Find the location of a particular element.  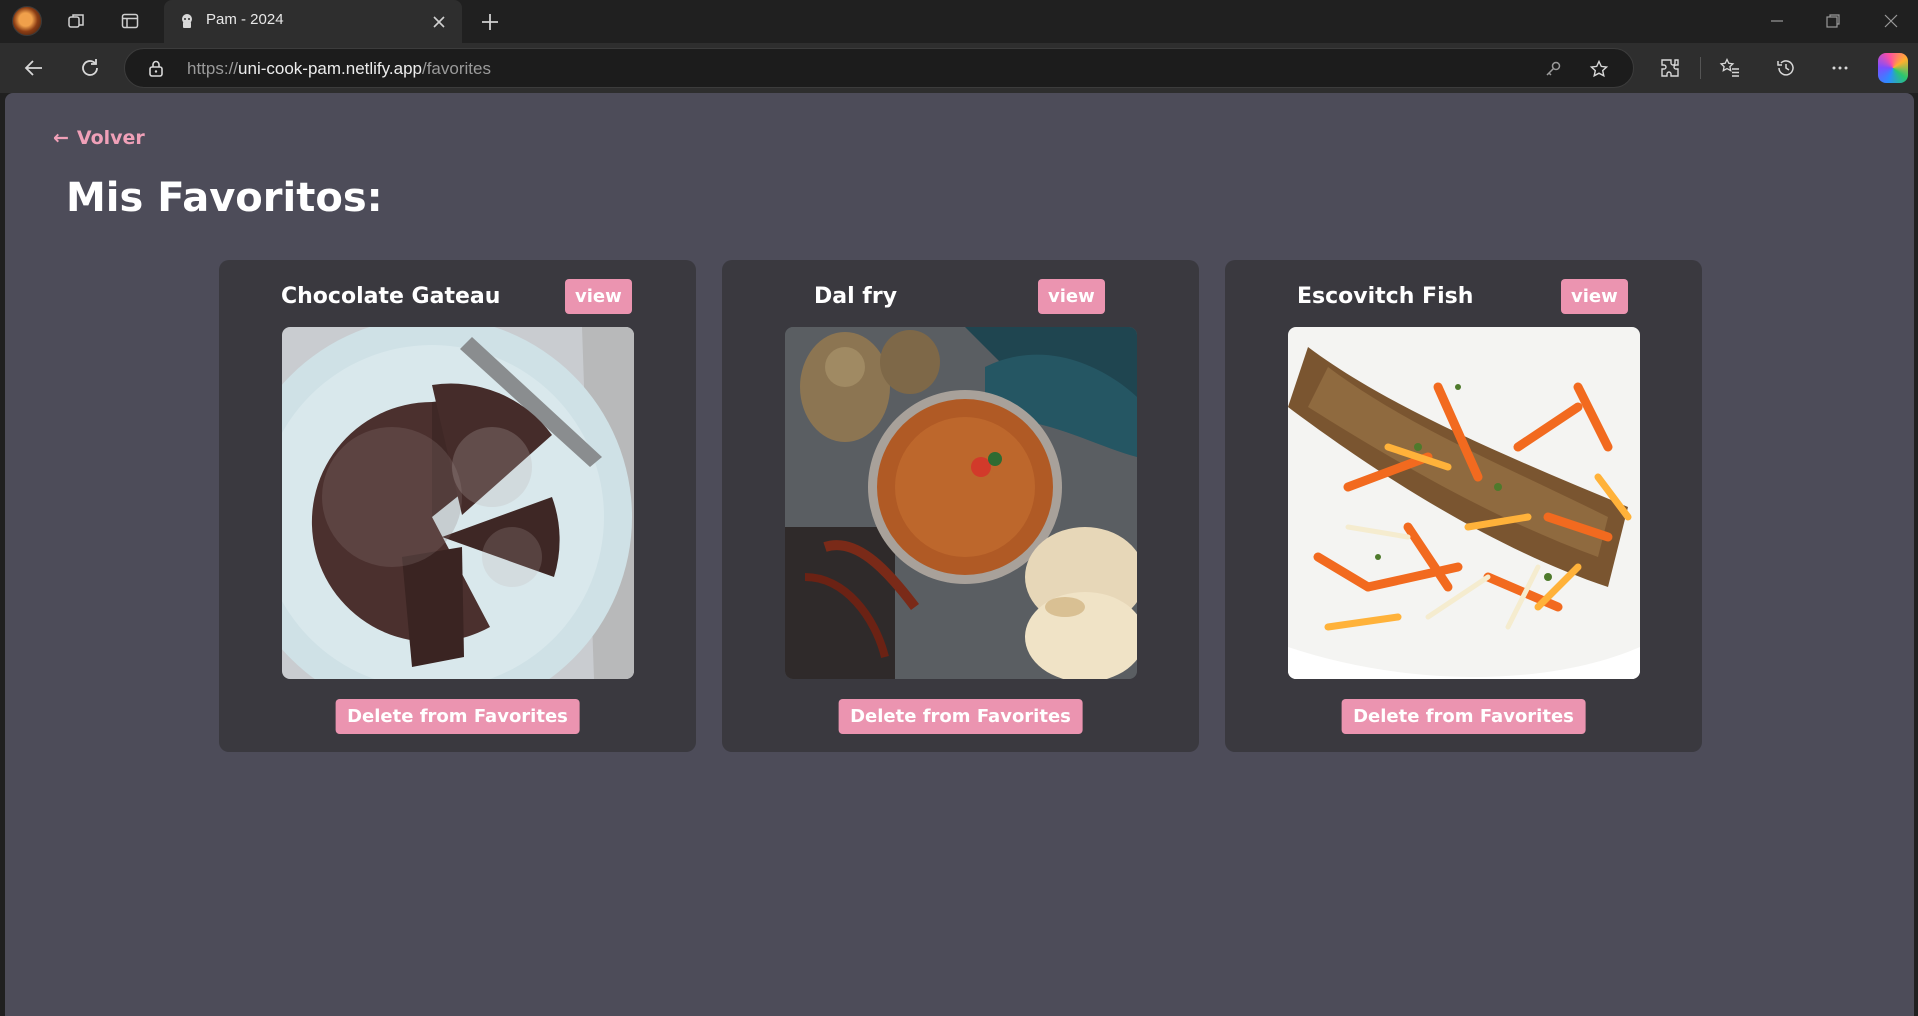

back-link-label: Volver is located at coordinates (110, 138).